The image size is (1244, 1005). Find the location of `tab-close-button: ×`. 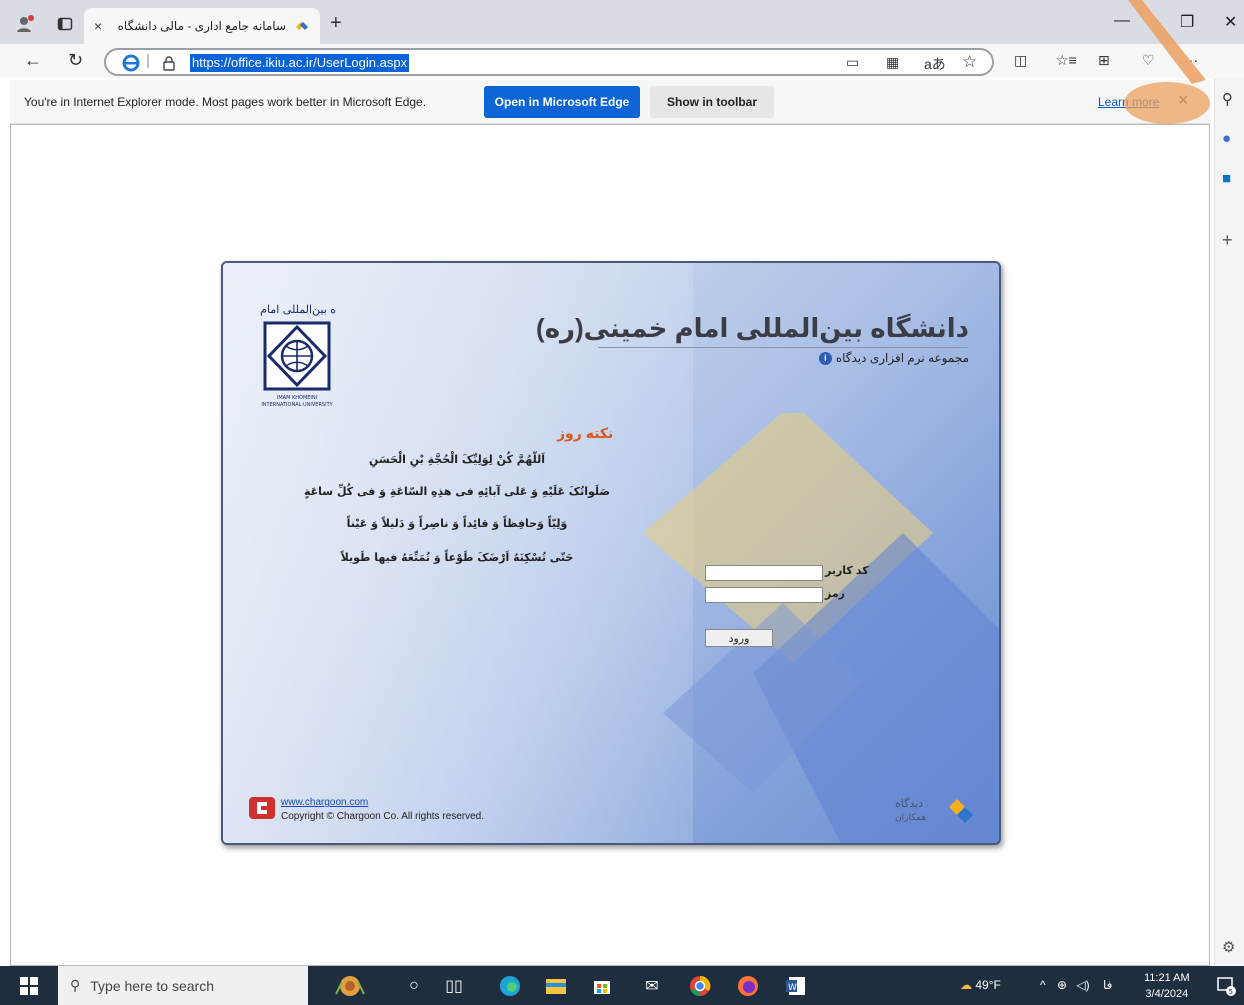

tab-close-button: × is located at coordinates (98, 26).